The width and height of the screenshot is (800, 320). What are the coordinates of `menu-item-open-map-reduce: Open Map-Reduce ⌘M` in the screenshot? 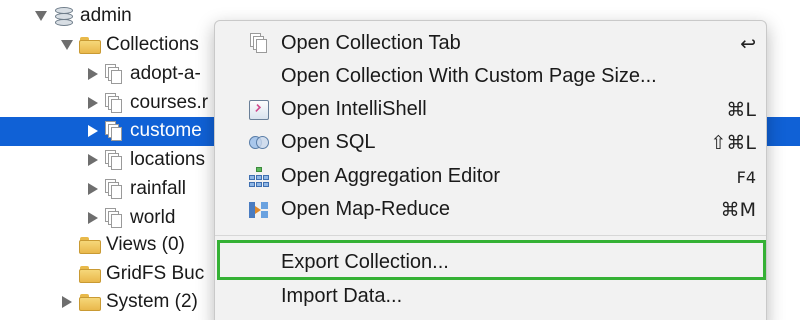 It's located at (490, 210).